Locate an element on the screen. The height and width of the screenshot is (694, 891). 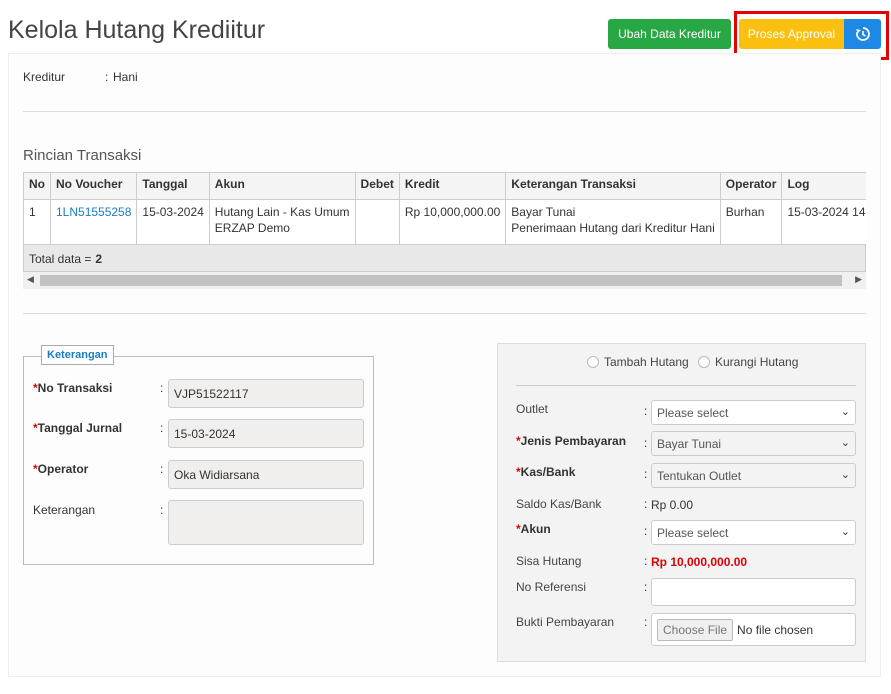
choose-file-button: Choose File is located at coordinates (695, 629).